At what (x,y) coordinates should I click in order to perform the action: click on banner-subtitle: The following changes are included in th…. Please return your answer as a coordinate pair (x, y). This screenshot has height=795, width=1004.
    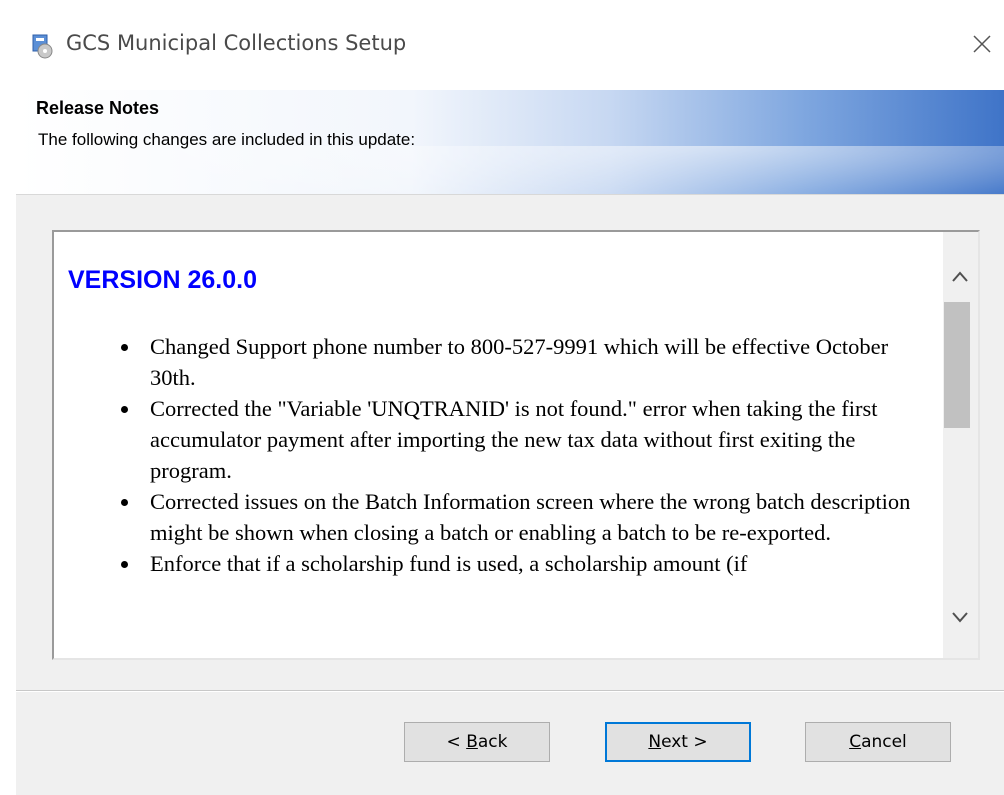
    Looking at the image, I should click on (227, 139).